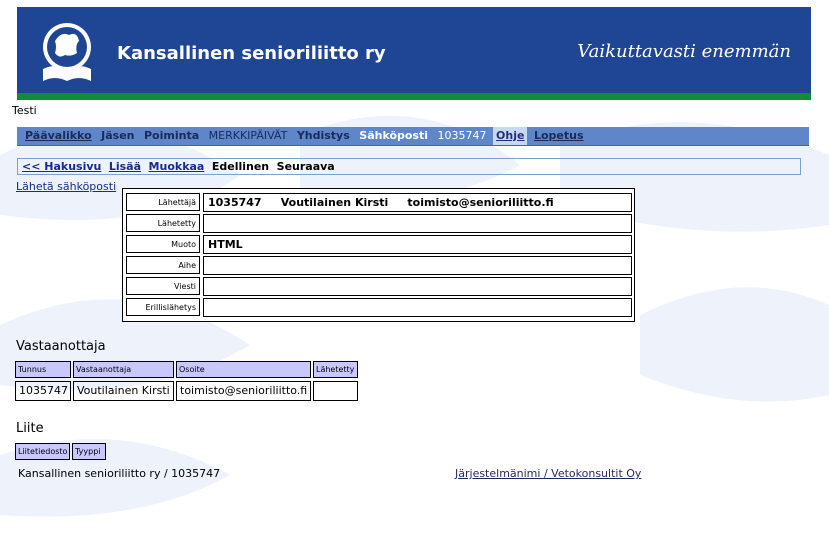 The width and height of the screenshot is (829, 537). What do you see at coordinates (417, 307) in the screenshot?
I see `individual-send-value` at bounding box center [417, 307].